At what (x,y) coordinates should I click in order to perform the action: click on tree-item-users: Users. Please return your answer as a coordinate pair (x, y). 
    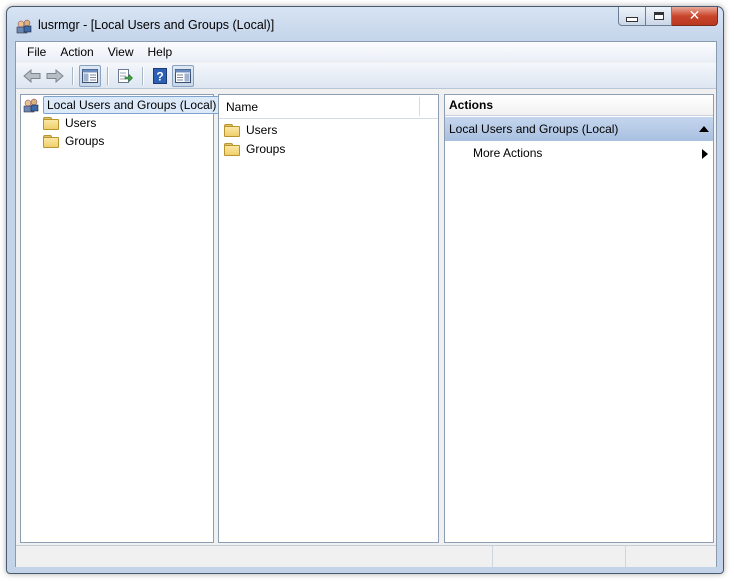
    Looking at the image, I should click on (69, 123).